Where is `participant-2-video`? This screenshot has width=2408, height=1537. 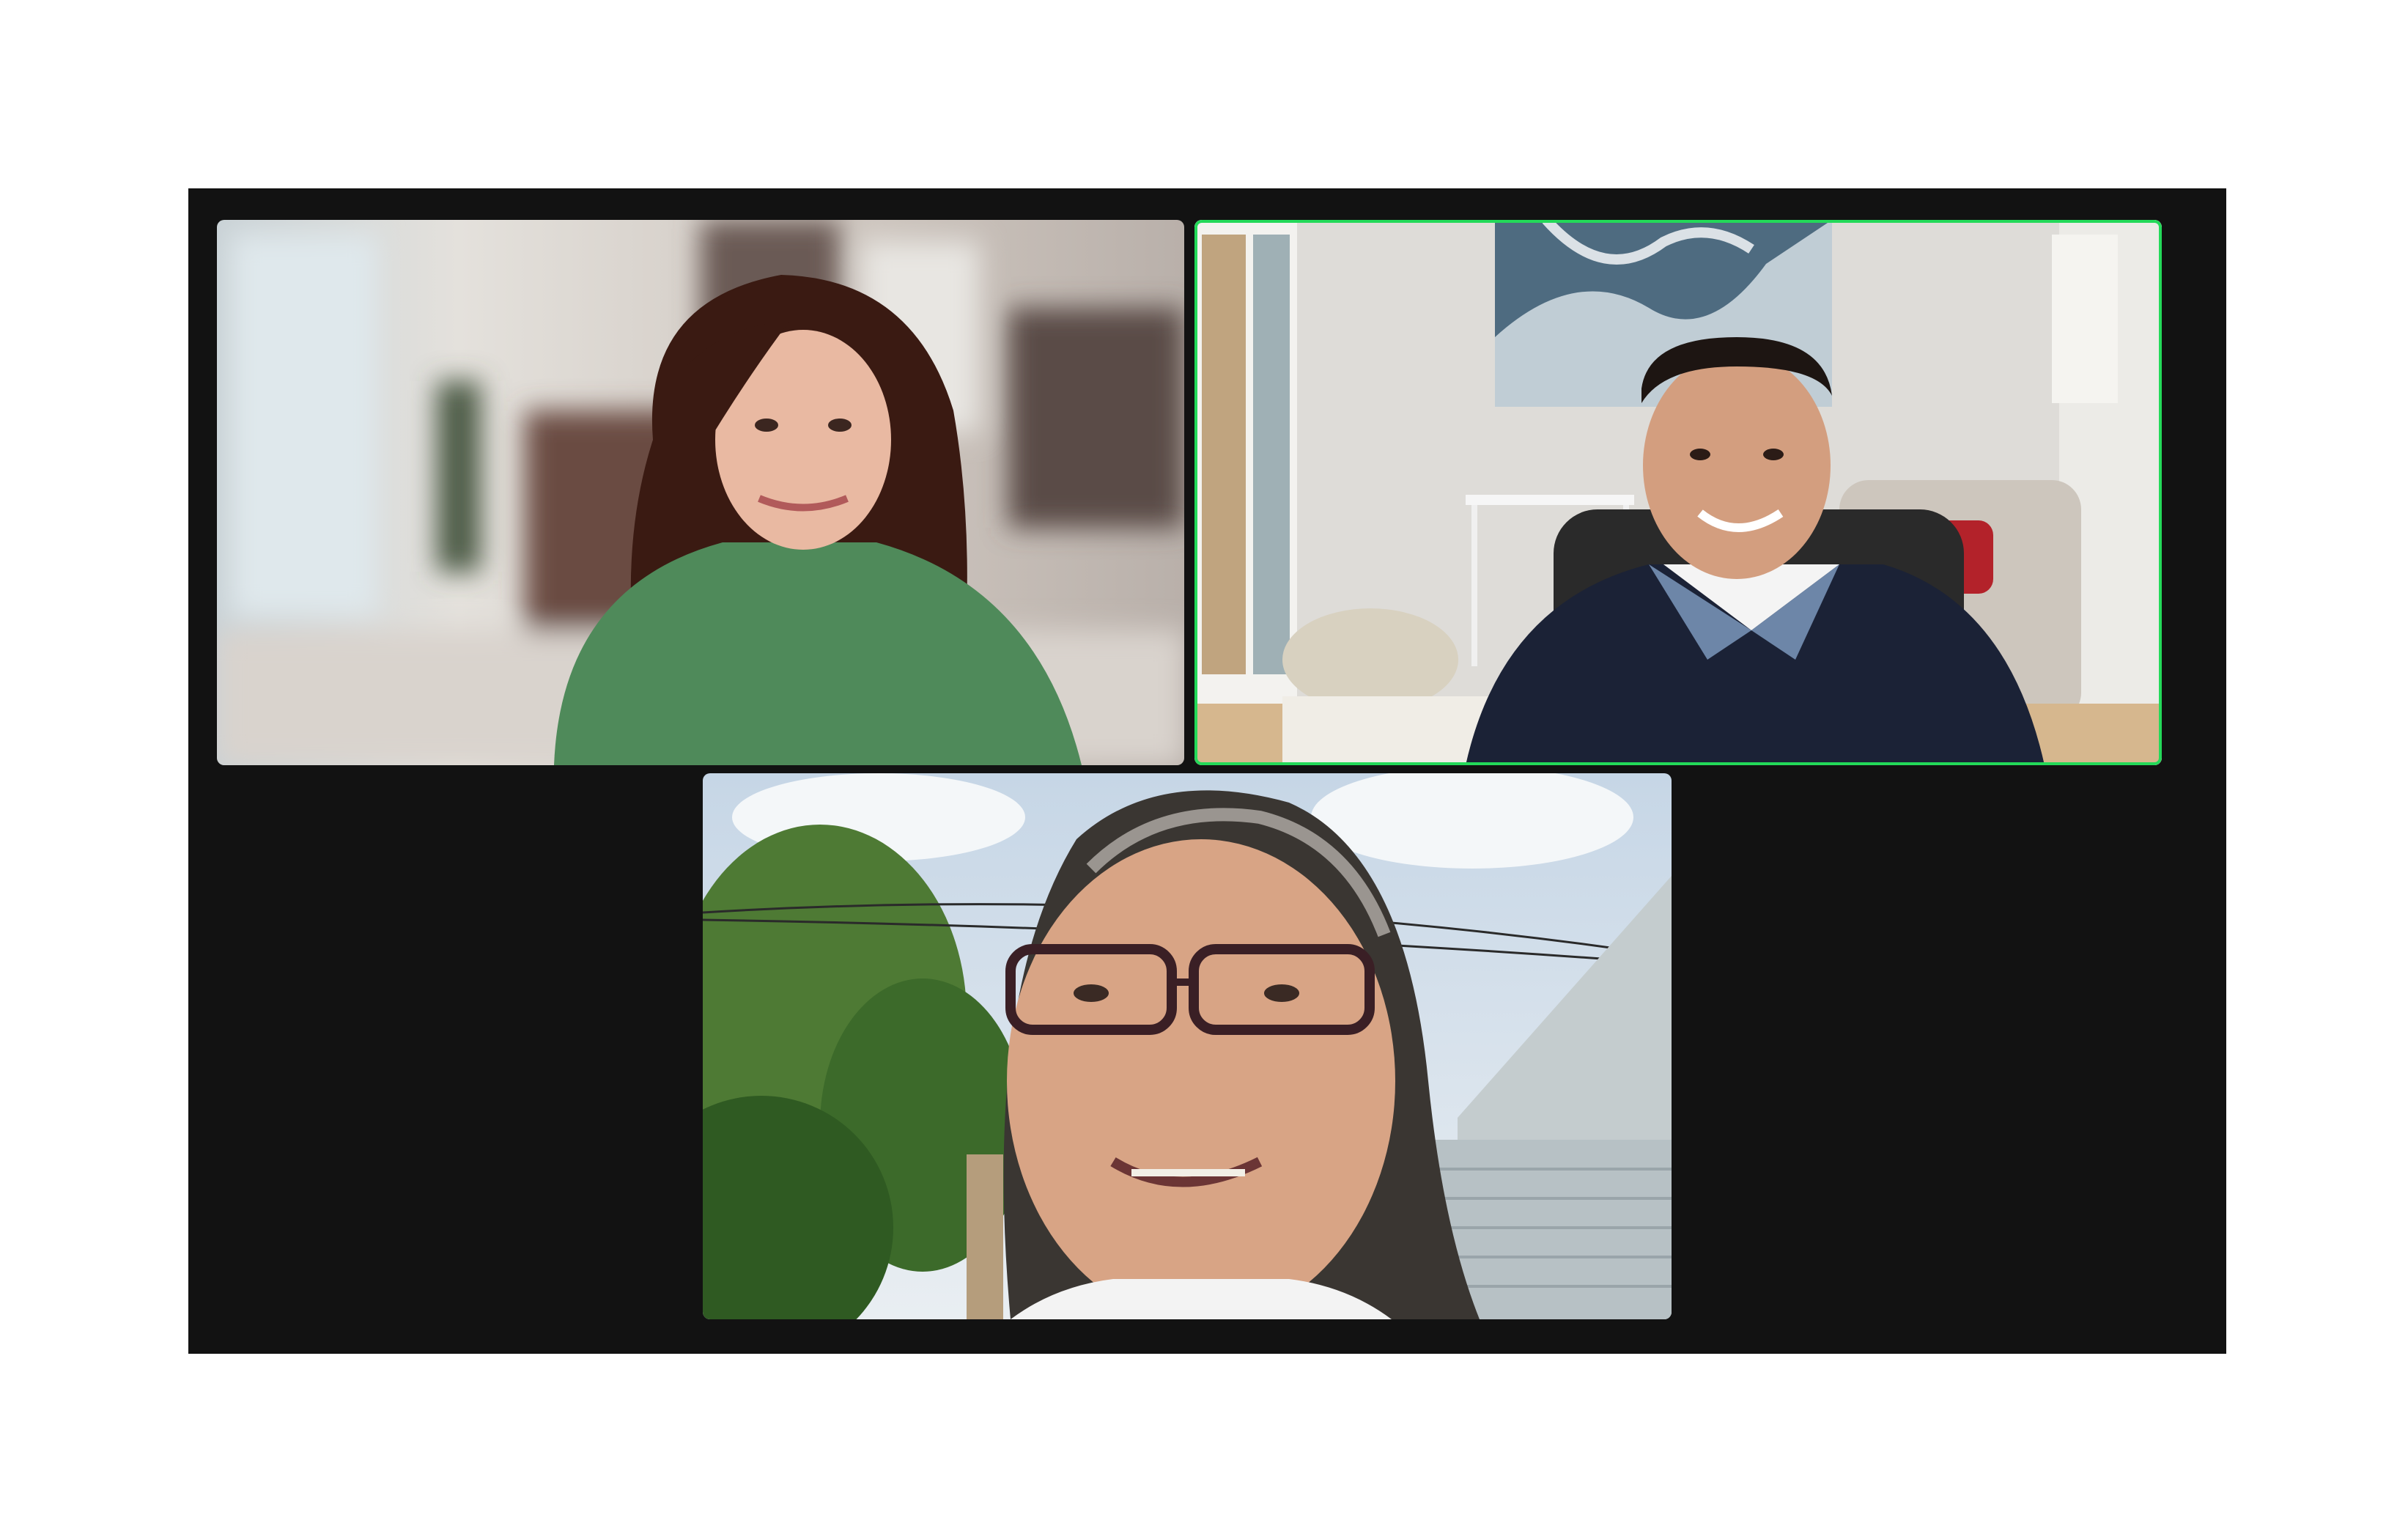
participant-2-video is located at coordinates (1678, 492).